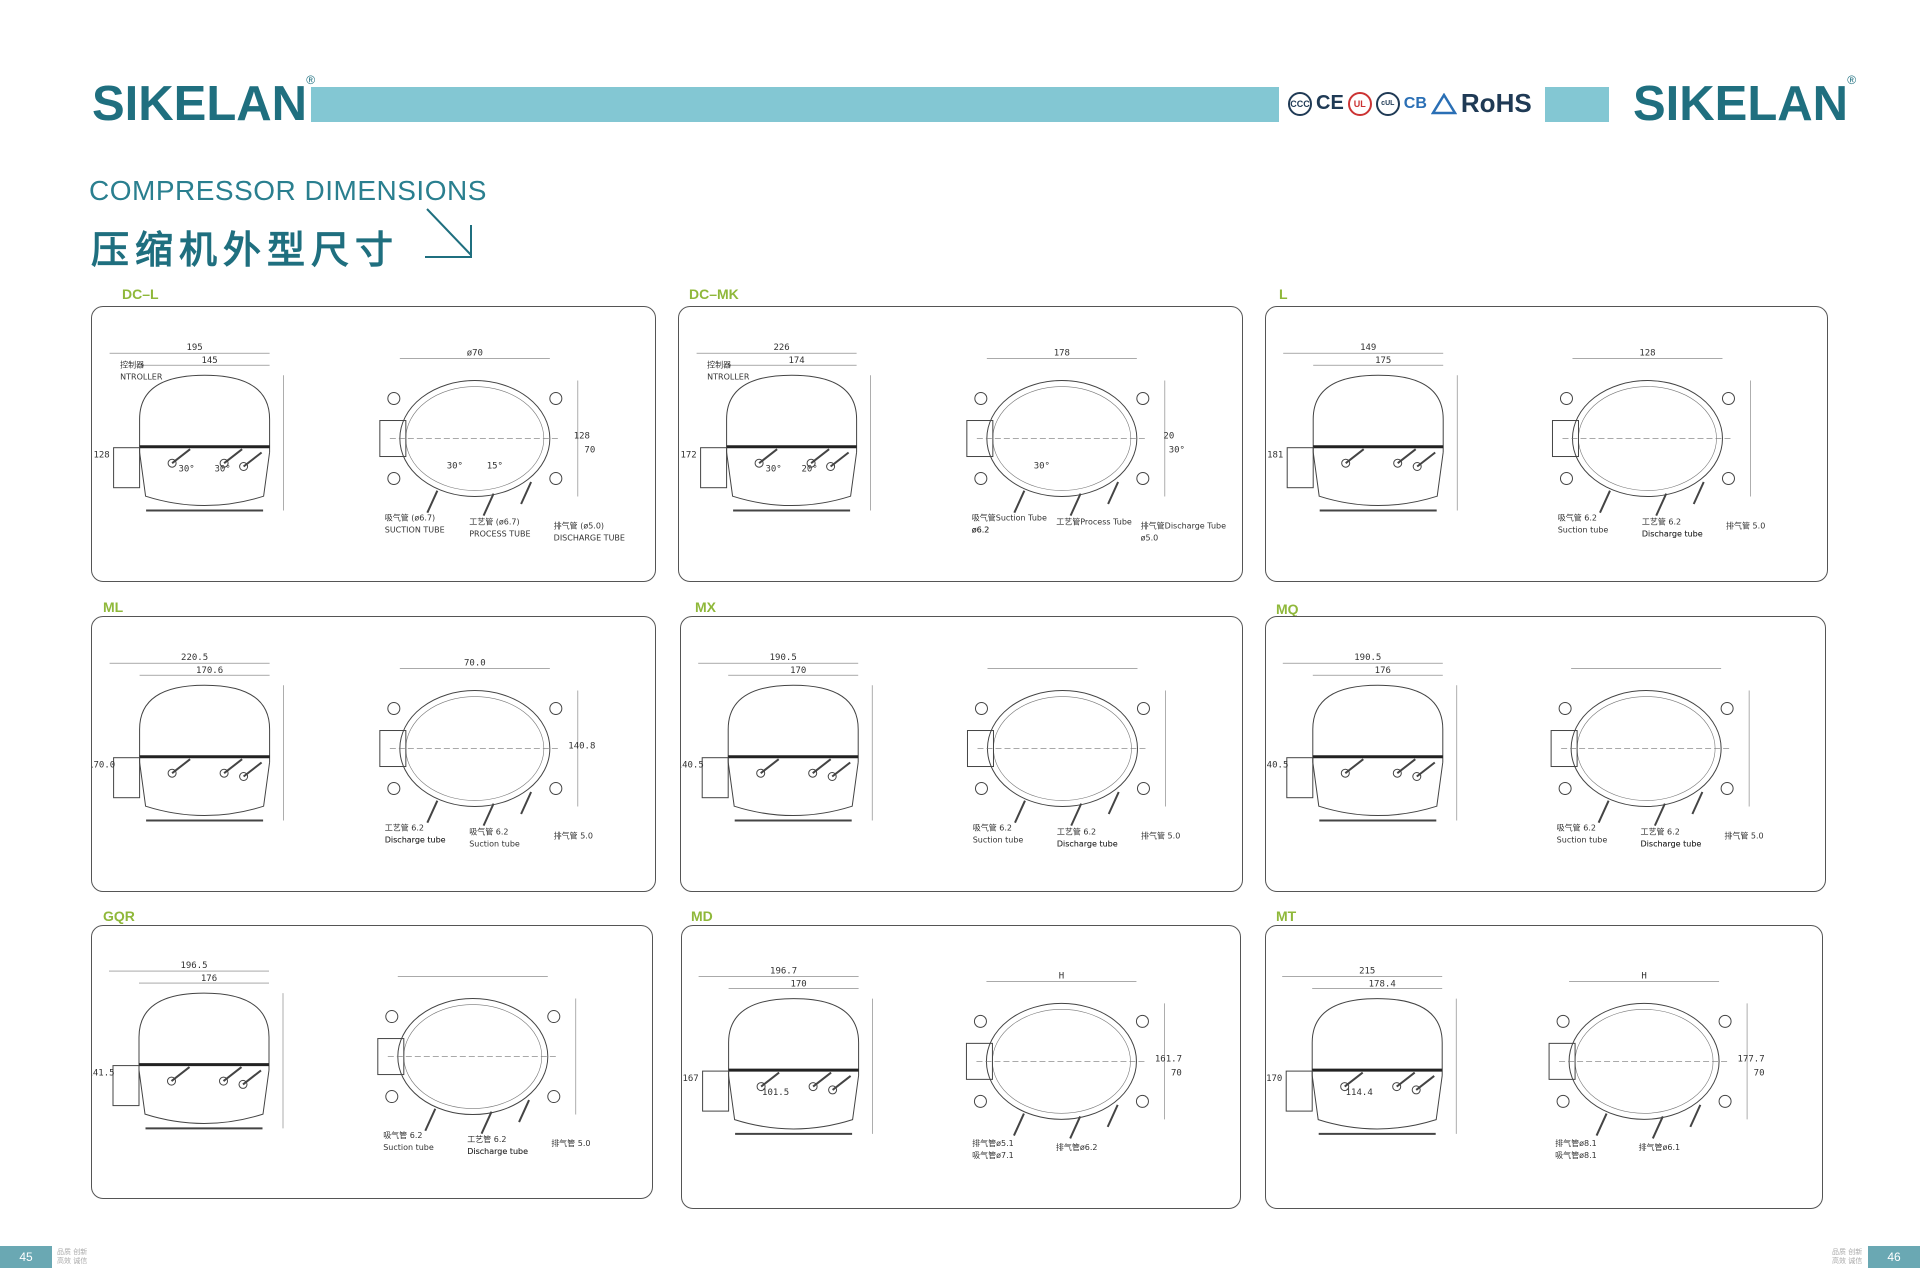  I want to click on dimension-label: 145, so click(209, 361).